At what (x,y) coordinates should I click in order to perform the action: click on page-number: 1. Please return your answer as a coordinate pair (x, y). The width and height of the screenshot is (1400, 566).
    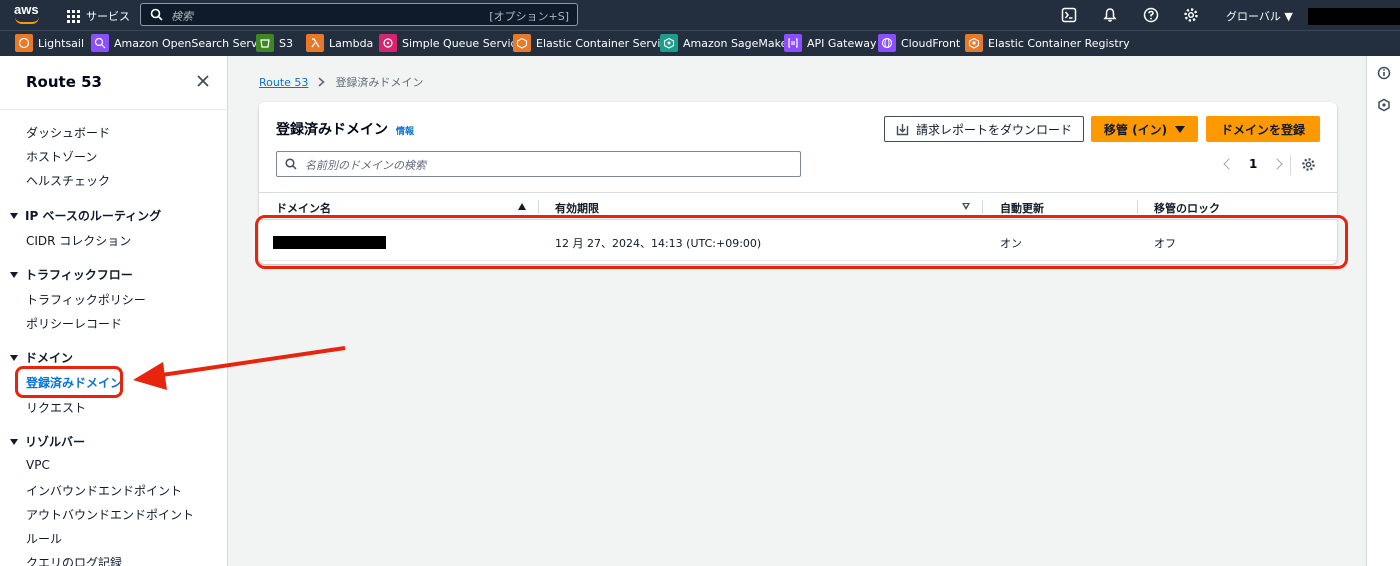
    Looking at the image, I should click on (1253, 164).